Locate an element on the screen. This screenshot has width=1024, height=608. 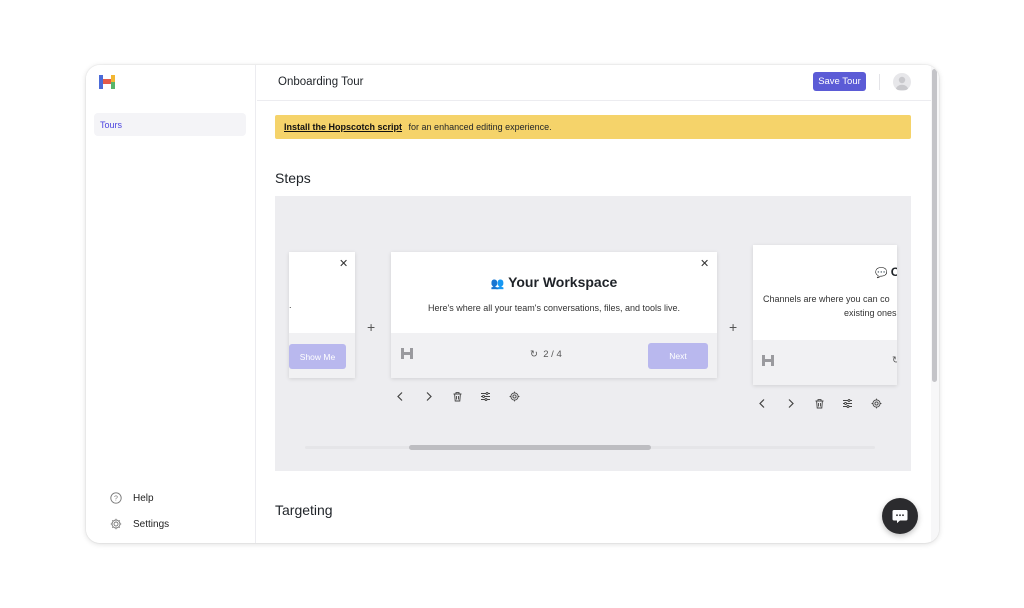
sidebar-item-label: Tours is located at coordinates (111, 125).